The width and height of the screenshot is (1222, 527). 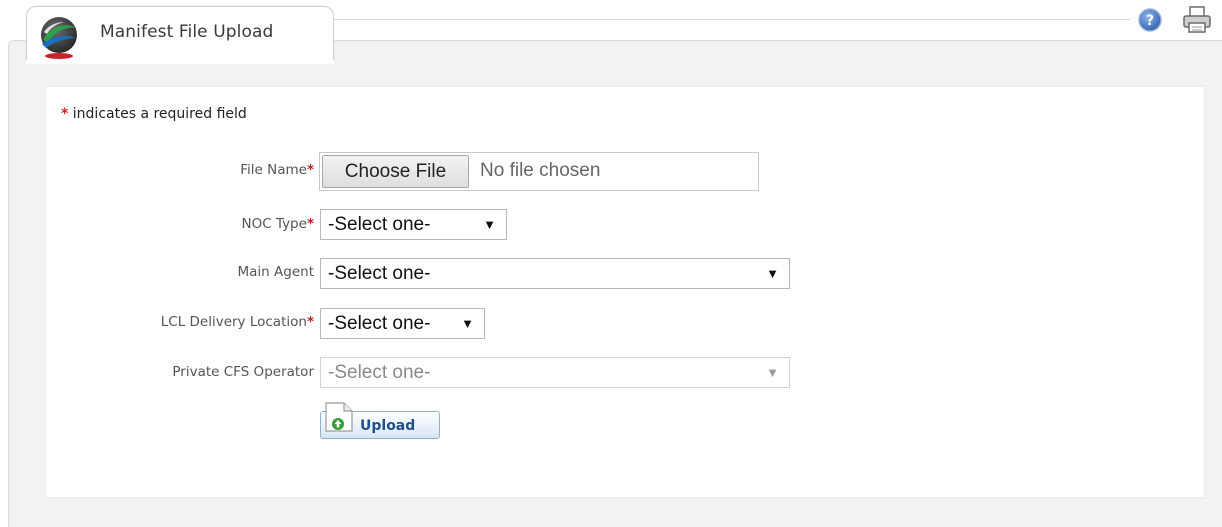 I want to click on upload-button-label: Upload, so click(x=388, y=426).